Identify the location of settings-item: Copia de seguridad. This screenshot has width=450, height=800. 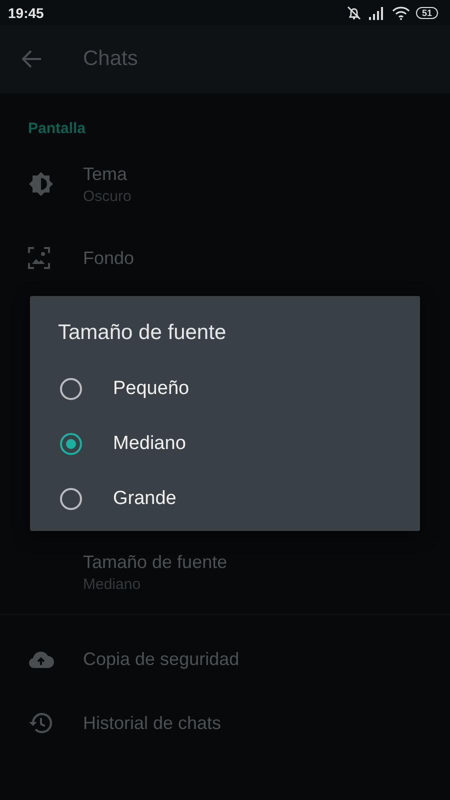
(225, 659).